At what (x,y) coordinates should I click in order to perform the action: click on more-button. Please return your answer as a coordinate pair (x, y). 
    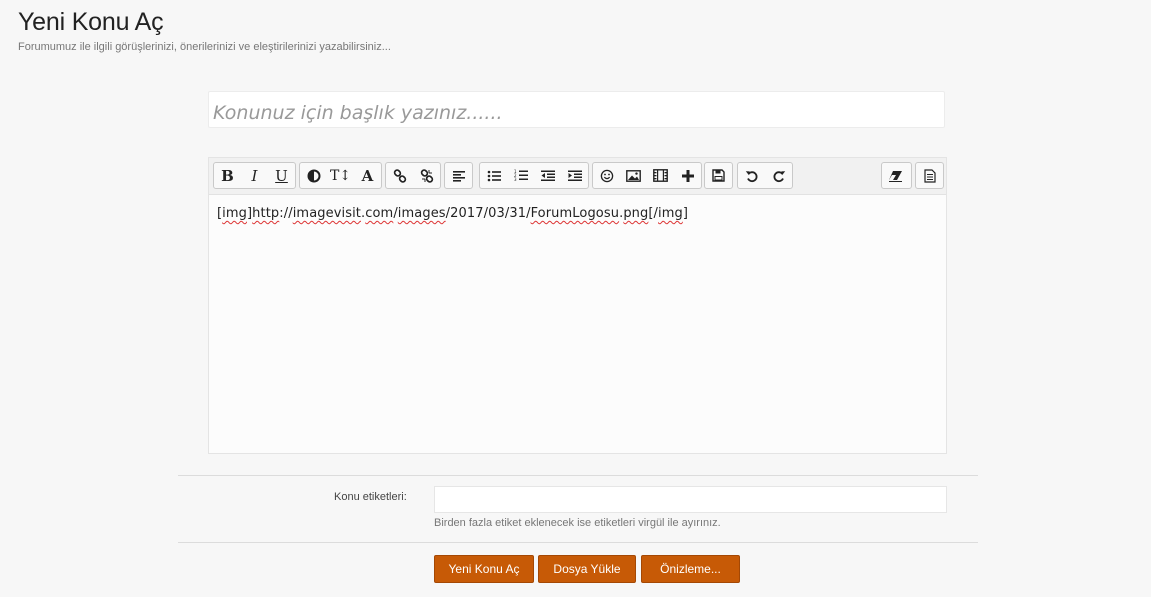
    Looking at the image, I should click on (687, 175).